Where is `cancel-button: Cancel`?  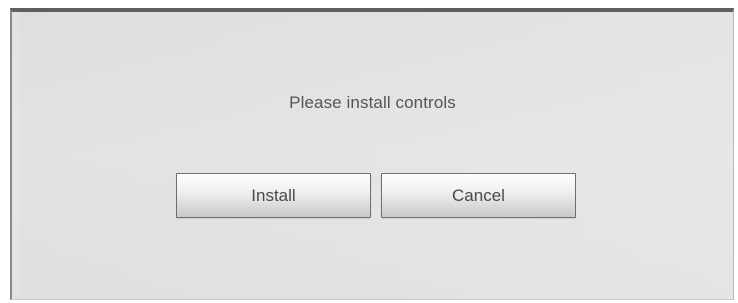
cancel-button: Cancel is located at coordinates (478, 195).